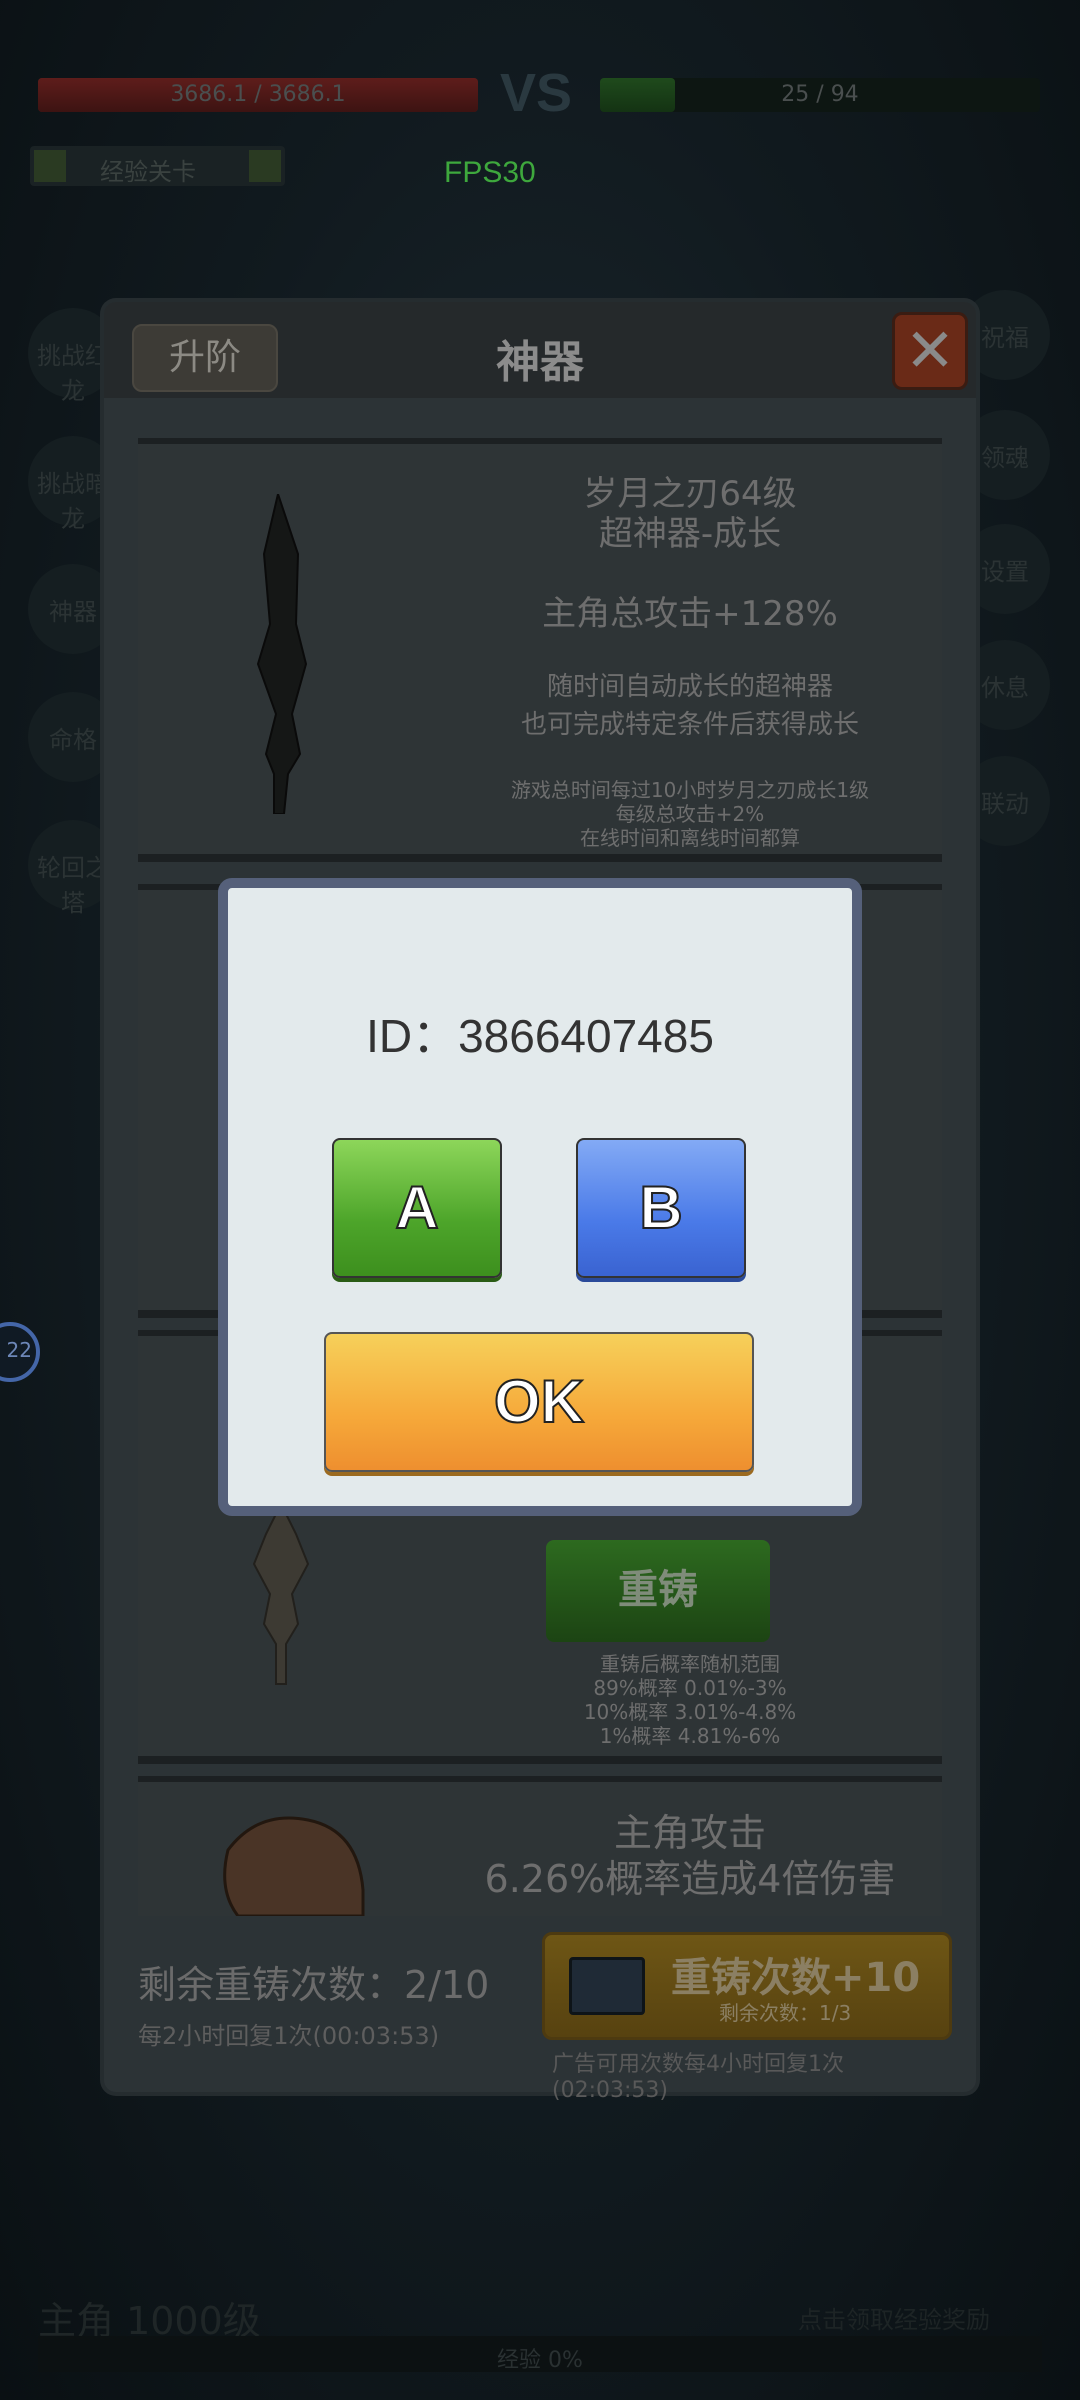 This screenshot has width=1080, height=2400. I want to click on option-b-button: B, so click(661, 1208).